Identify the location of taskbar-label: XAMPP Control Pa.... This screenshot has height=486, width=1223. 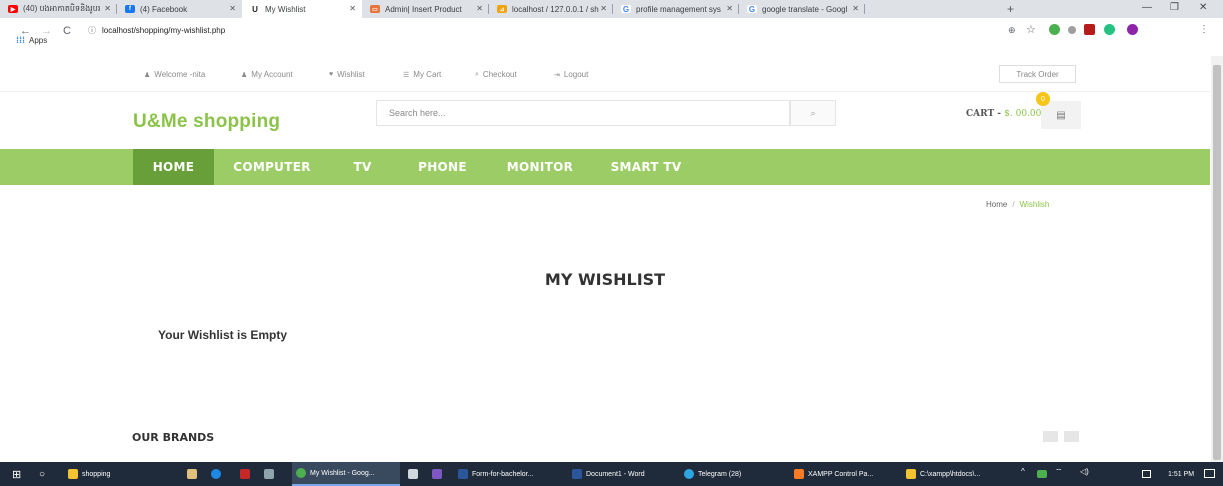
(841, 474).